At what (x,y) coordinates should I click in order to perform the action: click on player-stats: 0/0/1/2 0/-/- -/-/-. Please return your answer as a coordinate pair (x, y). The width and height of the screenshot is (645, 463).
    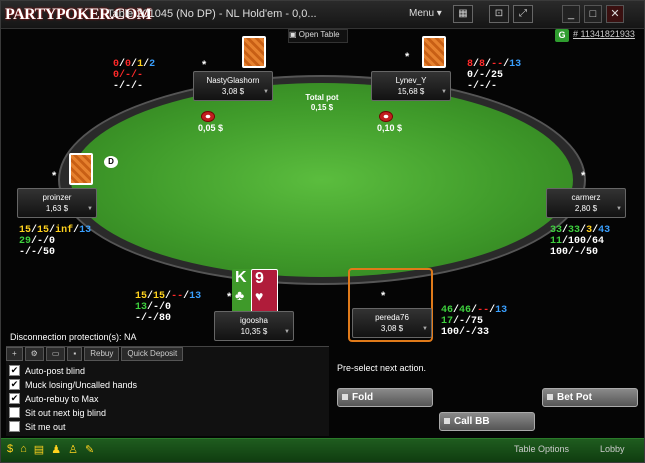
    Looking at the image, I should click on (134, 75).